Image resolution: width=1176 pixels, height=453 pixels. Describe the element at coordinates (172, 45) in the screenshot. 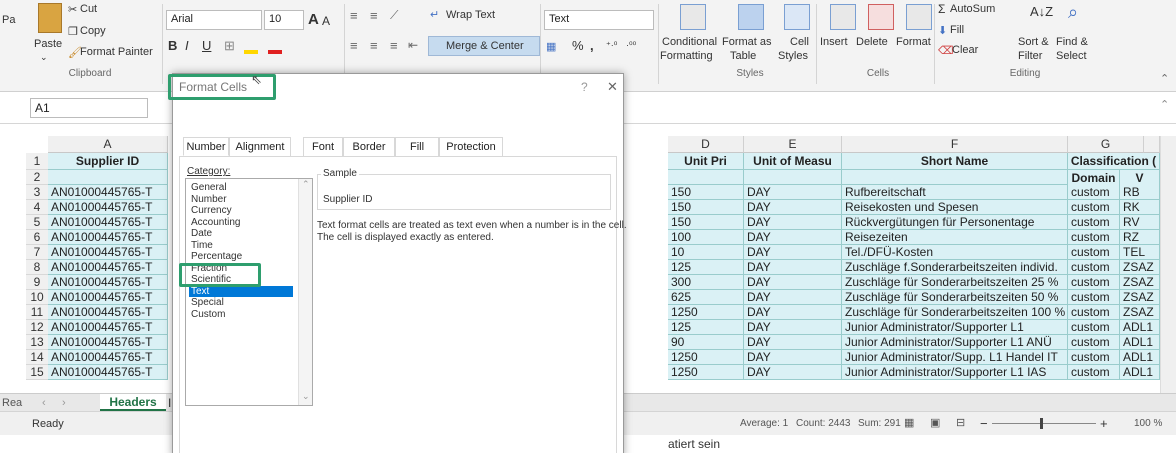

I see `bold-button: B` at that location.